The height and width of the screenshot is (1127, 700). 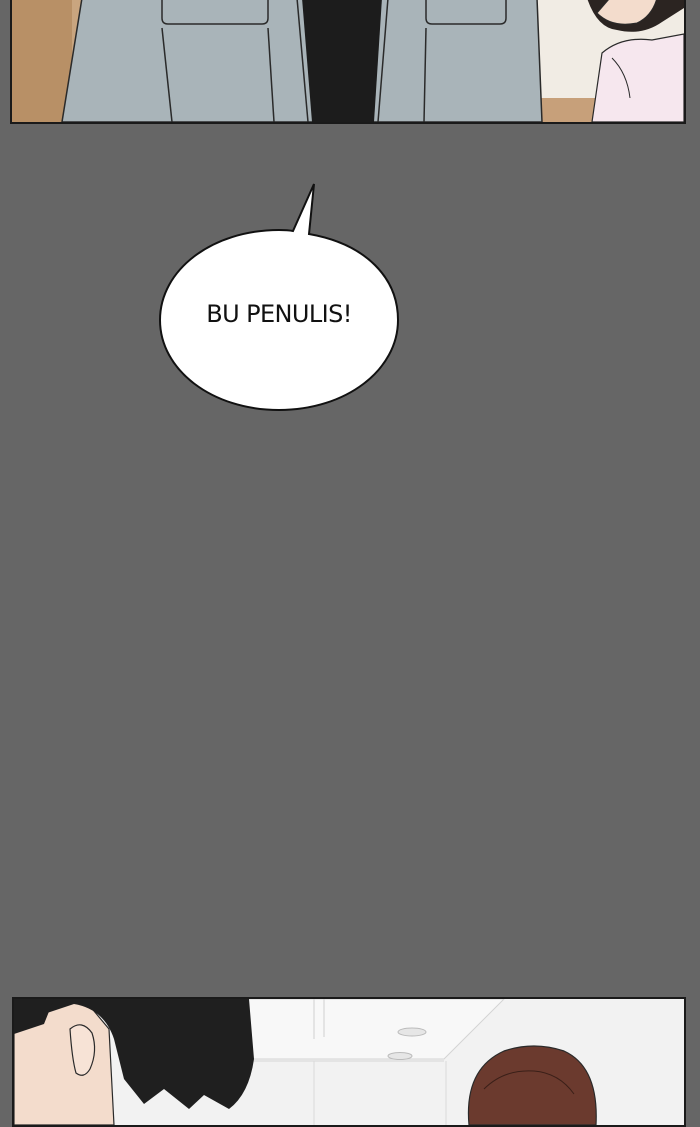 I want to click on panel-top-illustration, so click(x=348, y=61).